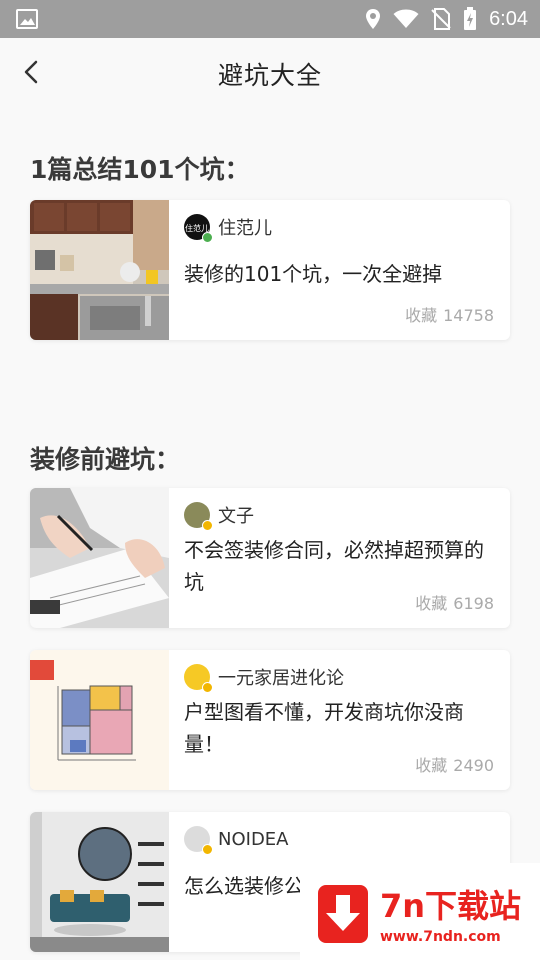 This screenshot has width=540, height=960. I want to click on article-thumbnail-contract, so click(99, 558).